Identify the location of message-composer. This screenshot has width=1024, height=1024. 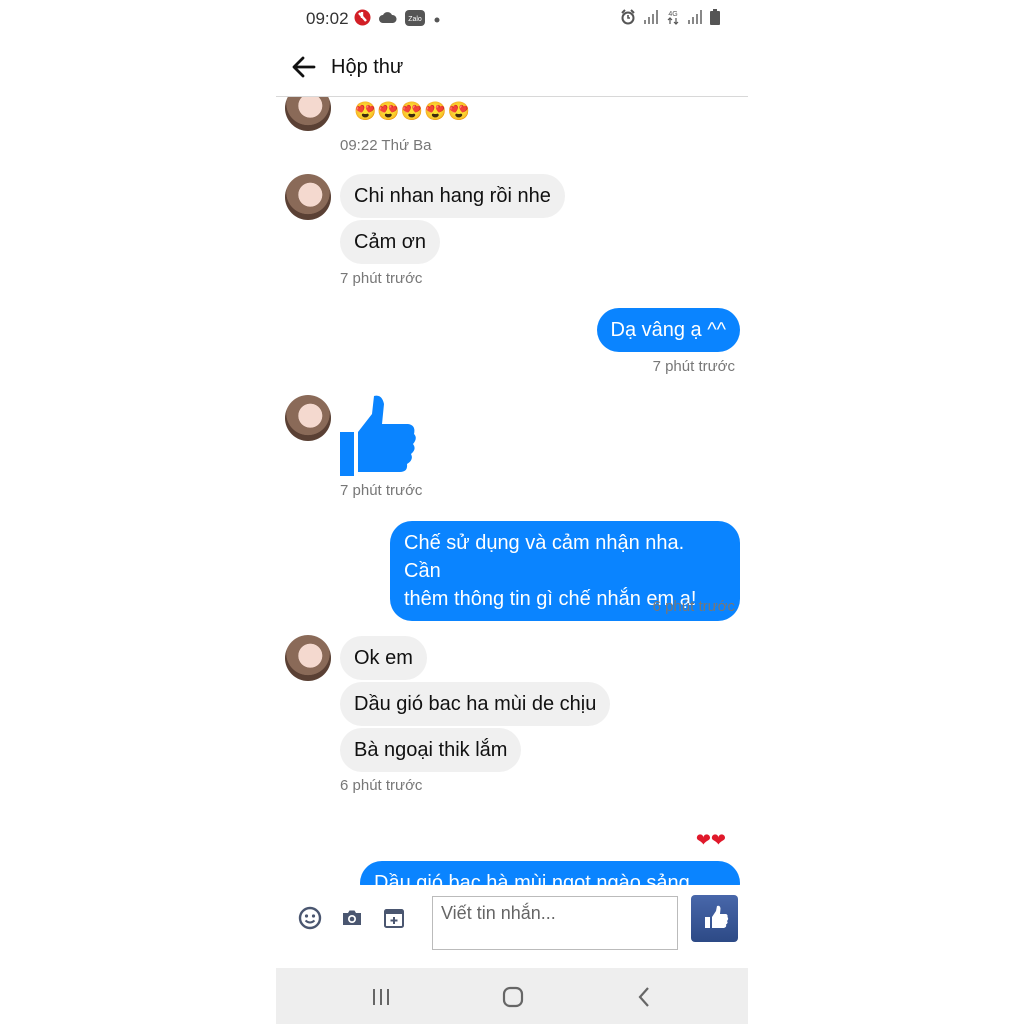
(512, 927).